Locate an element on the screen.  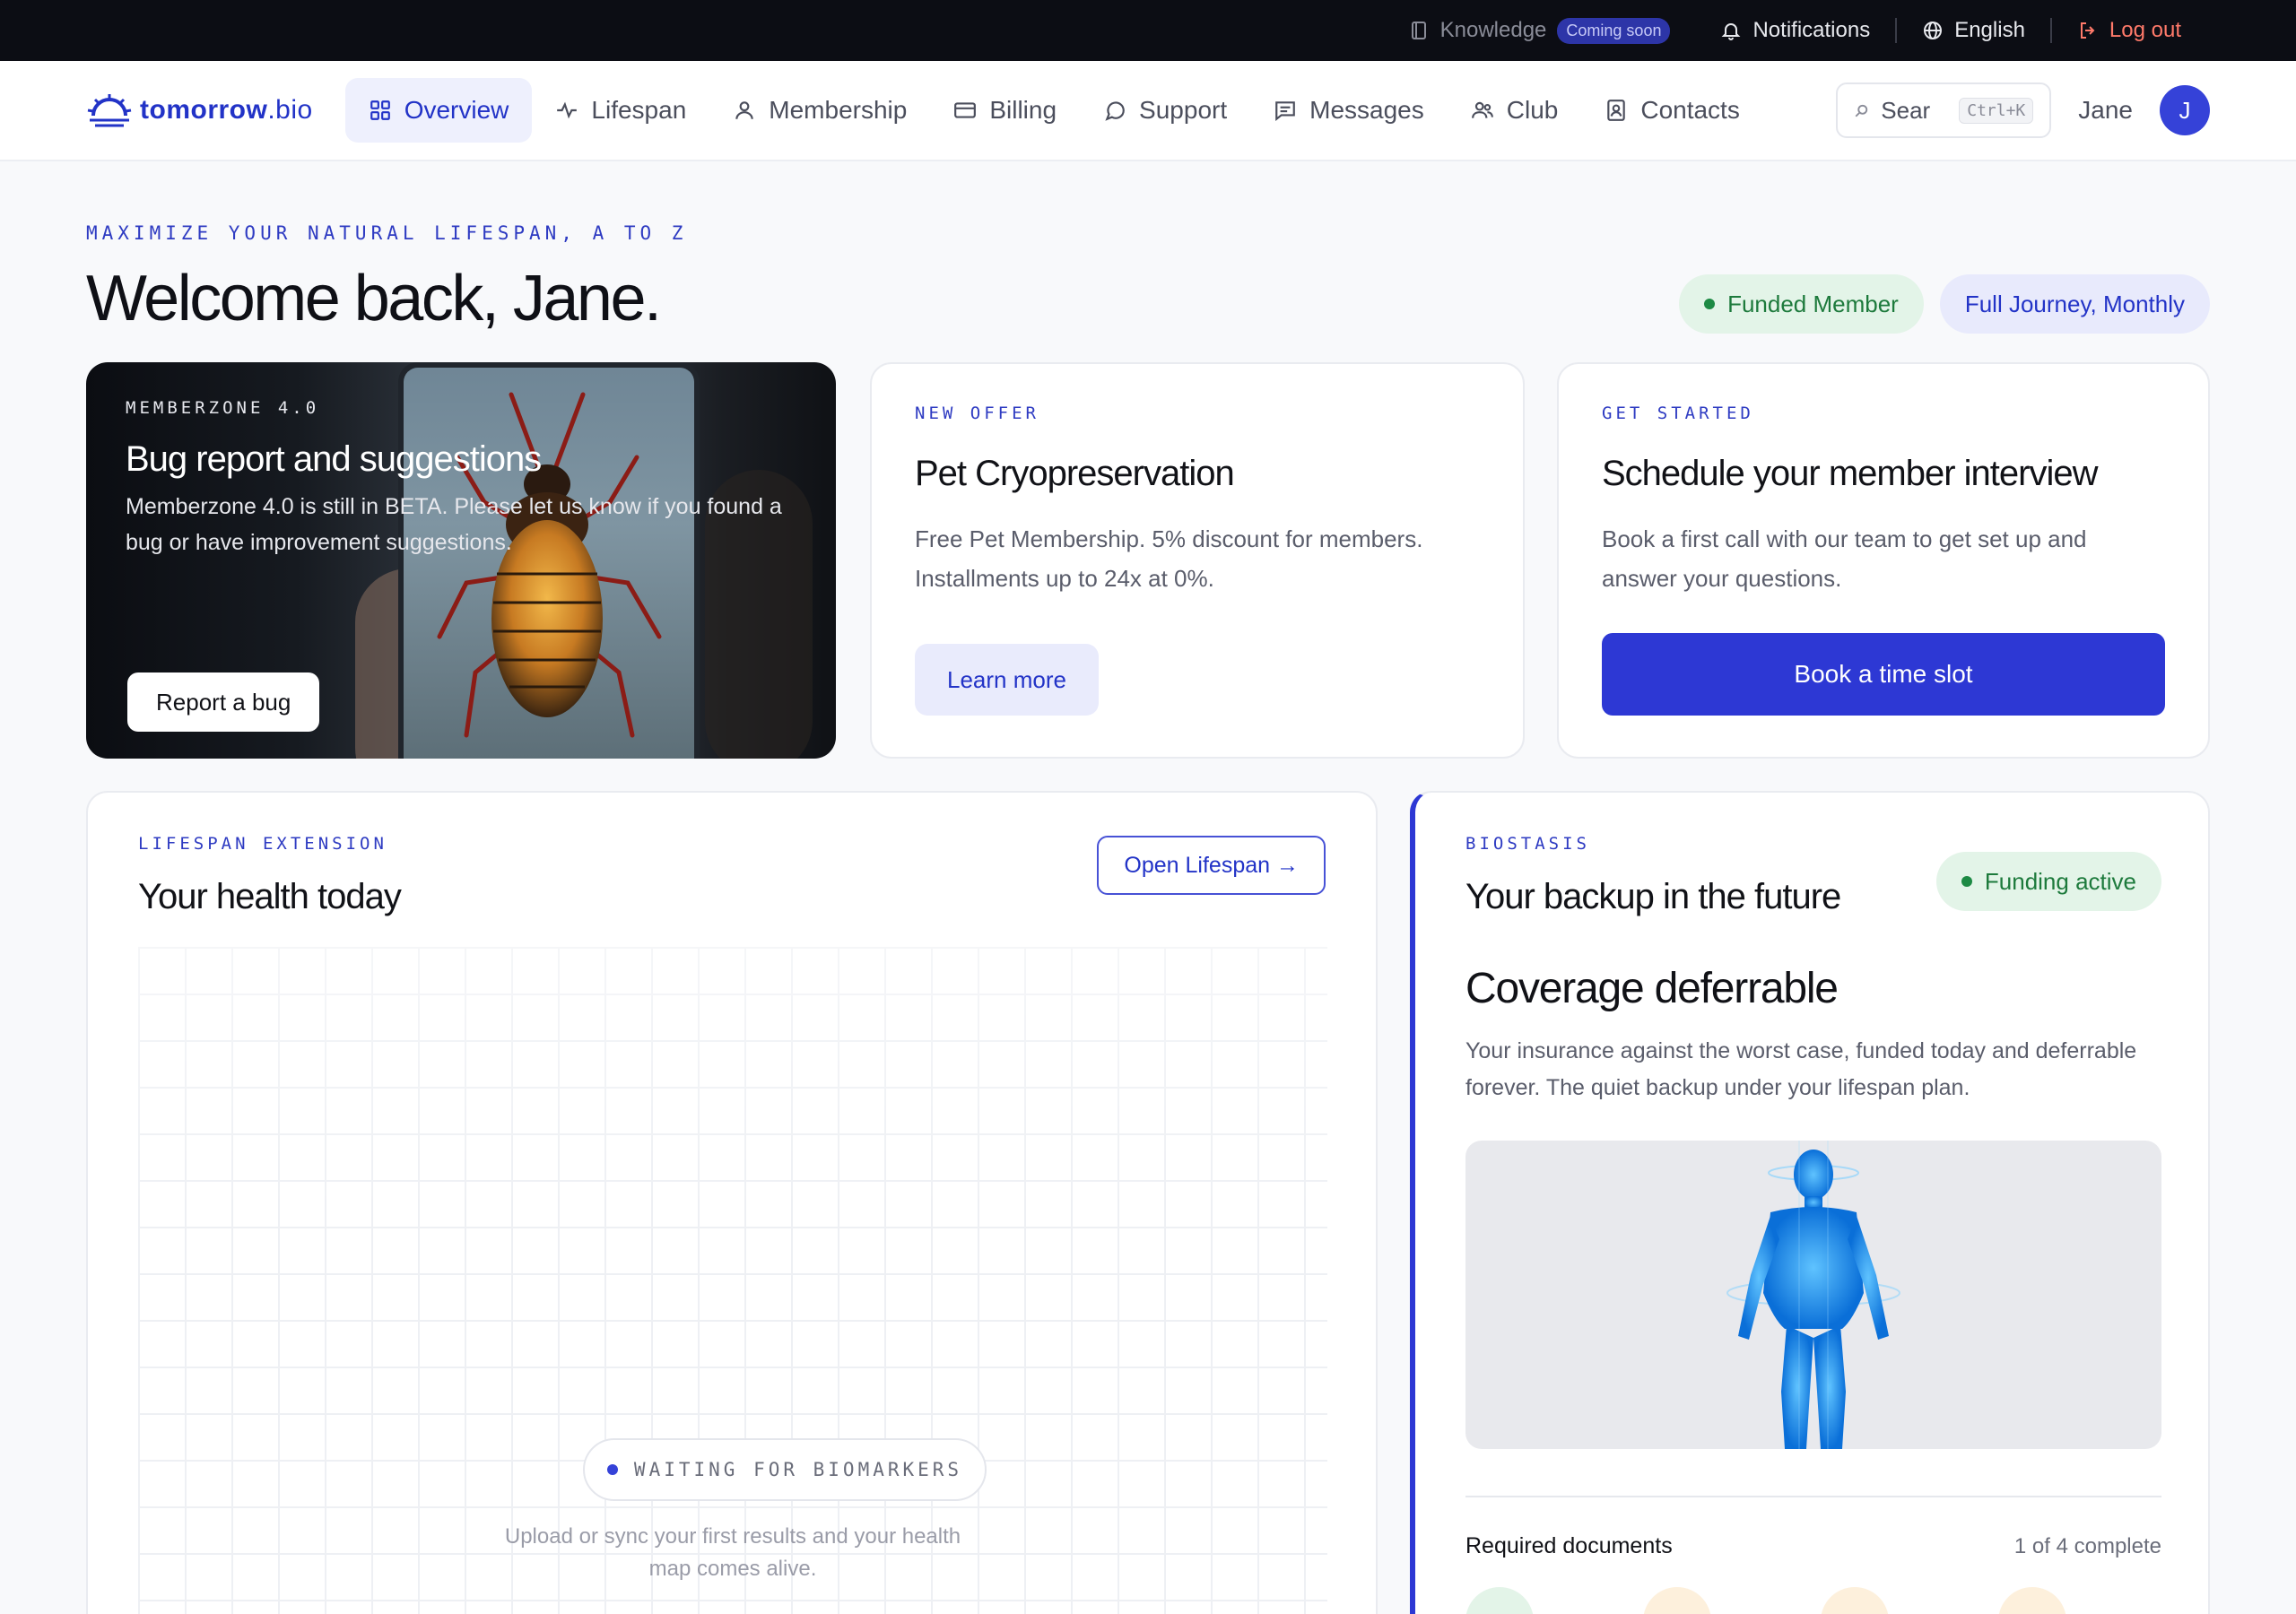
docs-count: 1 of 4 complete is located at coordinates (2087, 1545).